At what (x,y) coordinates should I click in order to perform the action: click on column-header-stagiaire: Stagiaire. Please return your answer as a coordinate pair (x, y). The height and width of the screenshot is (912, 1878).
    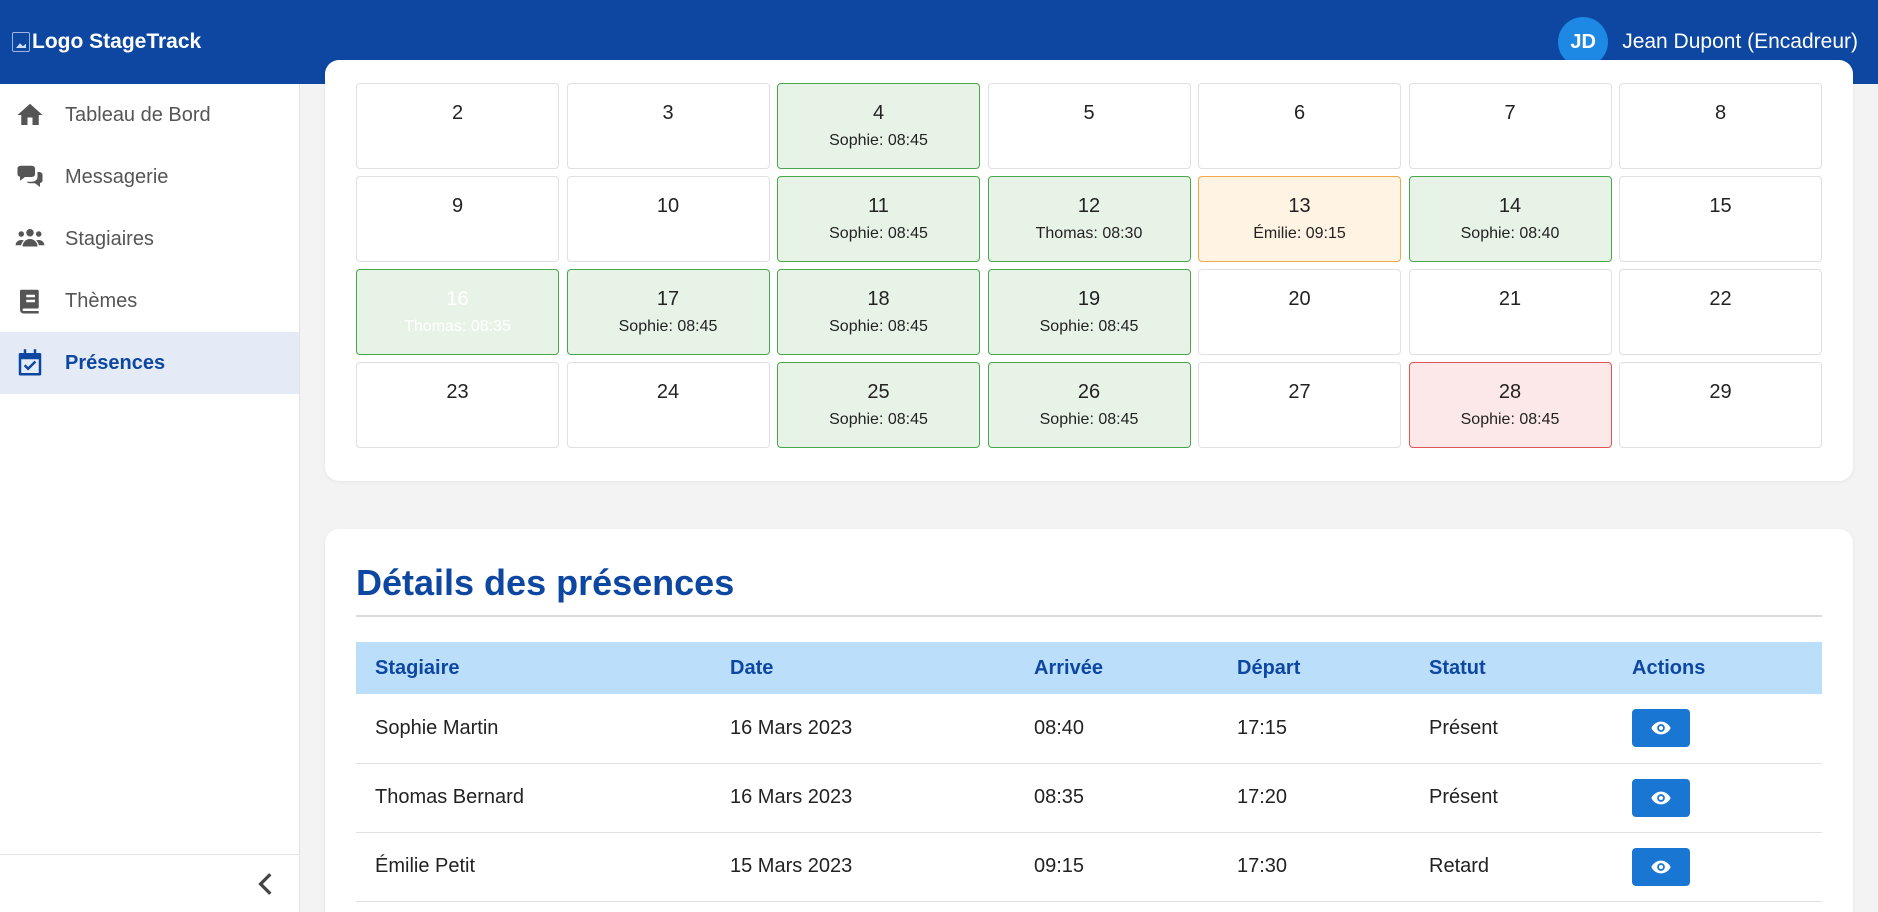
    Looking at the image, I should click on (533, 668).